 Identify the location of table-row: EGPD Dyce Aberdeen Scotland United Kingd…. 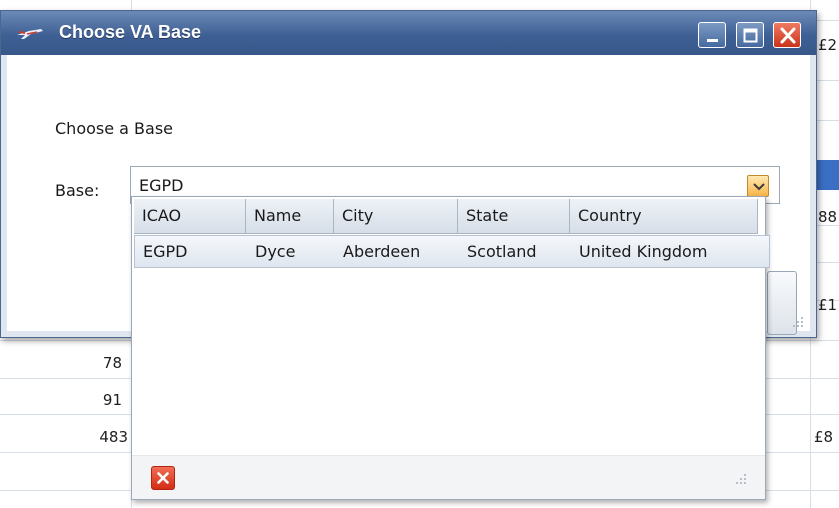
(452, 251).